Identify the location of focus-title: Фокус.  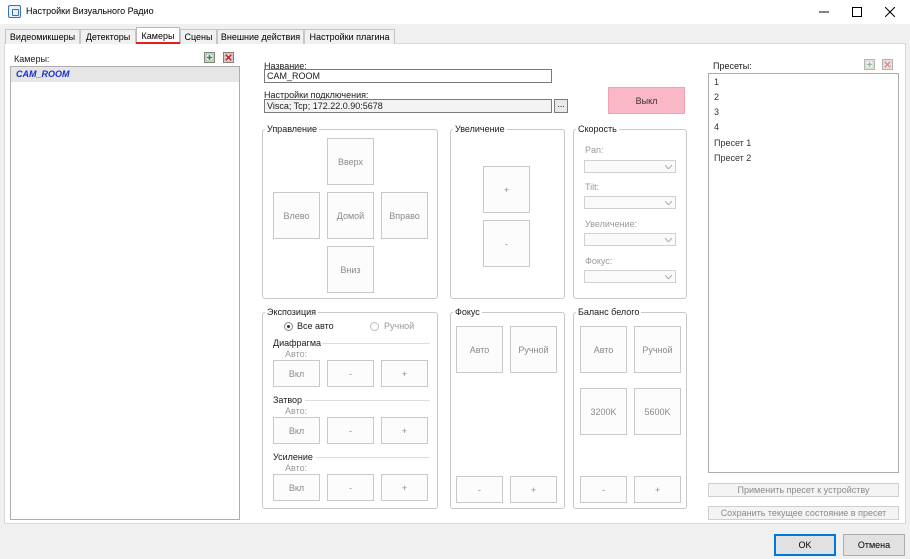
(467, 312).